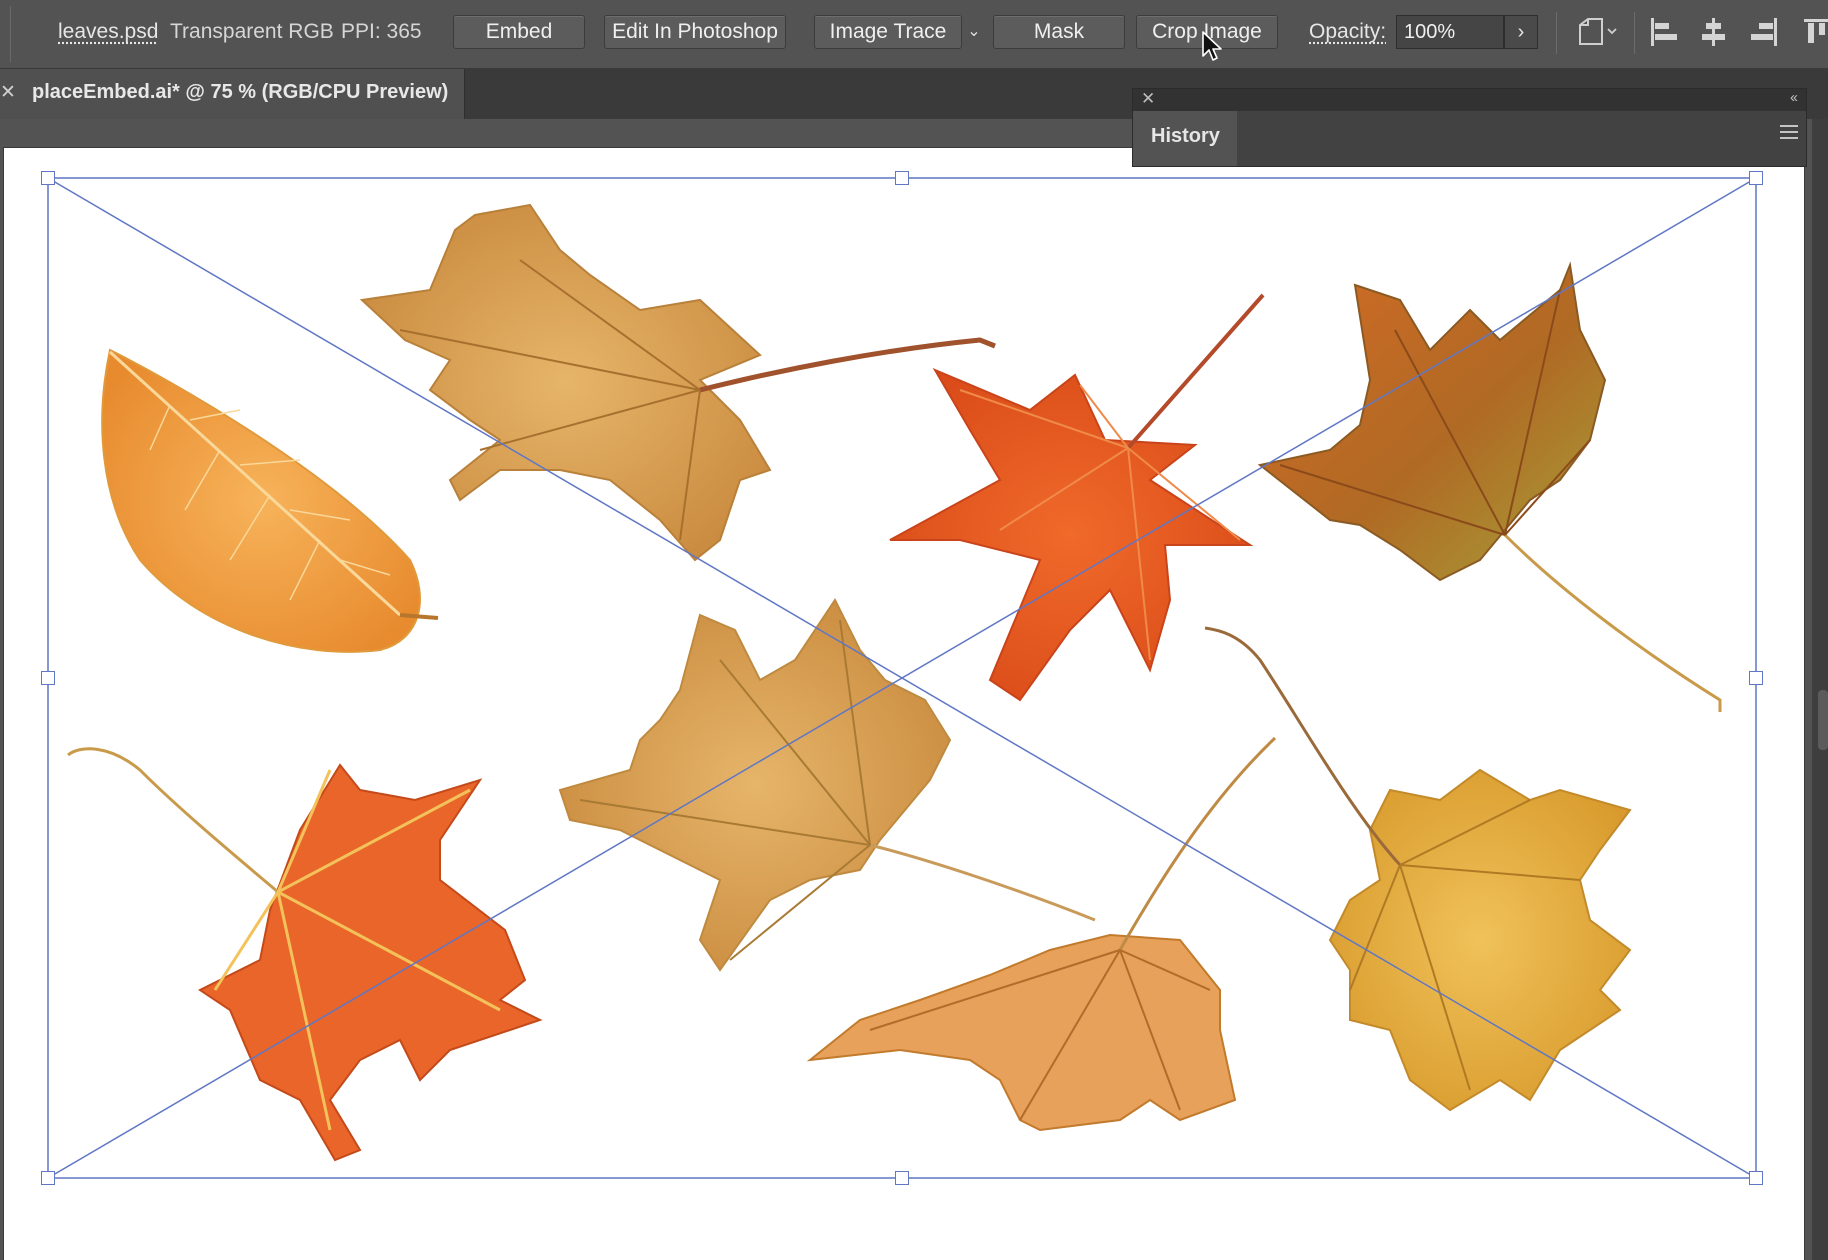 This screenshot has width=1828, height=1260. I want to click on align-right-icon, so click(1764, 32).